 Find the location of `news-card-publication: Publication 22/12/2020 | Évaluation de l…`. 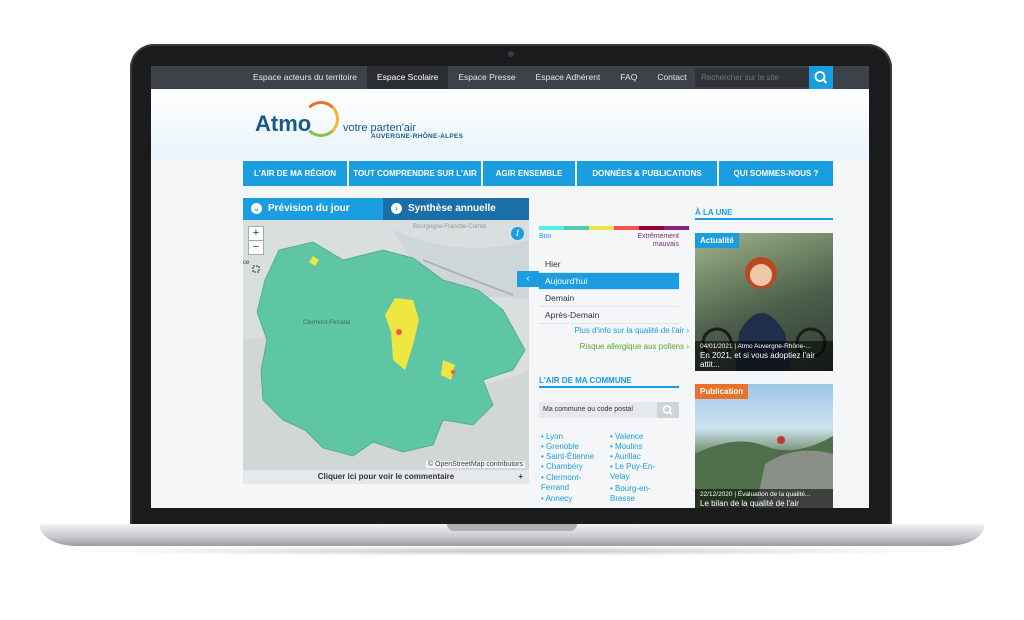

news-card-publication: Publication 22/12/2020 | Évaluation de l… is located at coordinates (764, 446).